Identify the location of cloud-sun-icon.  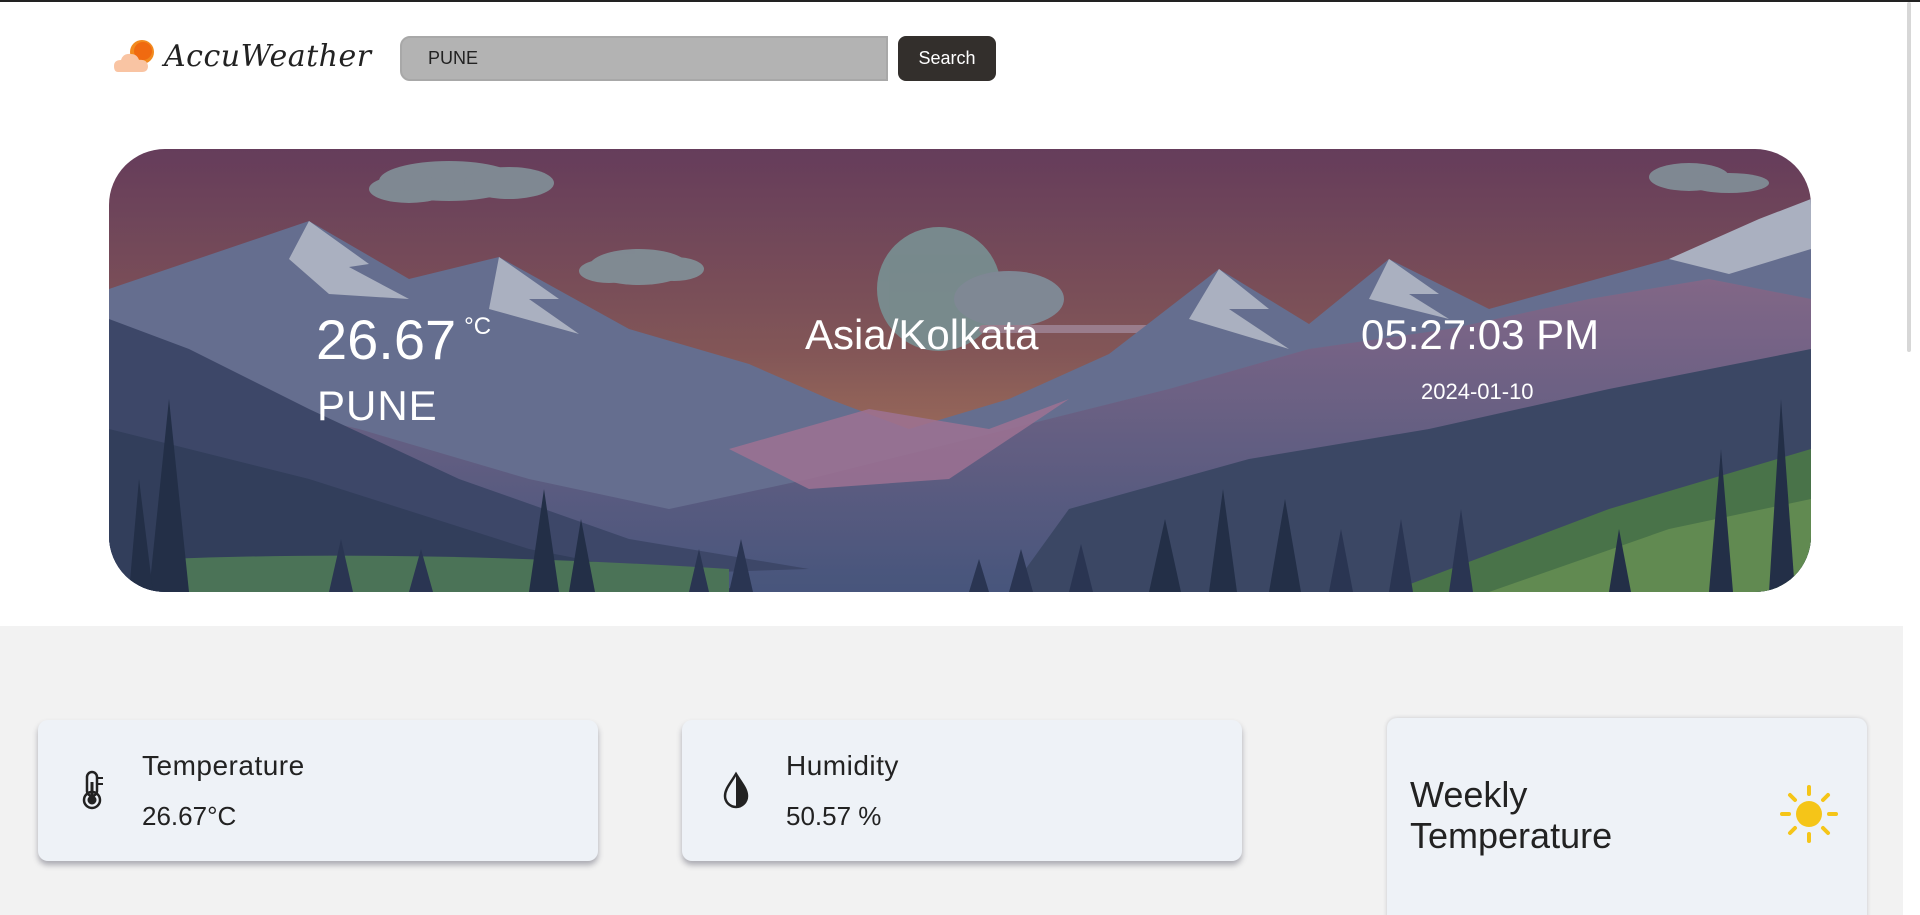
(136, 56).